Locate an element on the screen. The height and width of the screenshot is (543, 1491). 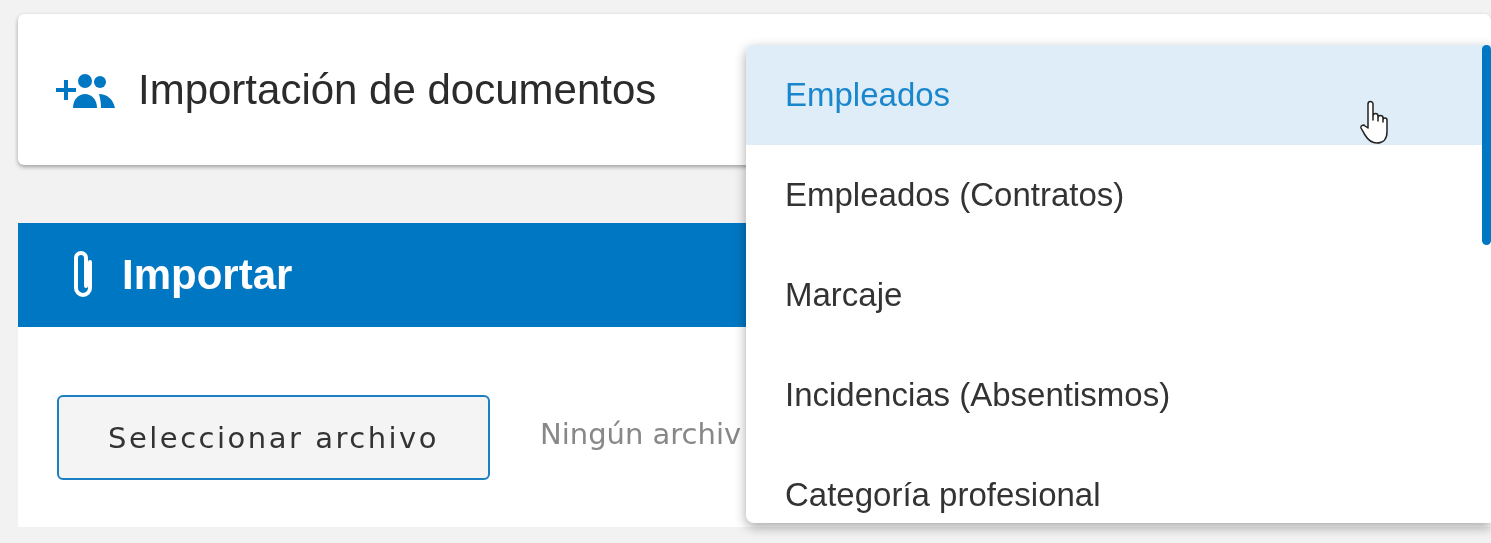
menu-item: Marcaje is located at coordinates (1118, 295).